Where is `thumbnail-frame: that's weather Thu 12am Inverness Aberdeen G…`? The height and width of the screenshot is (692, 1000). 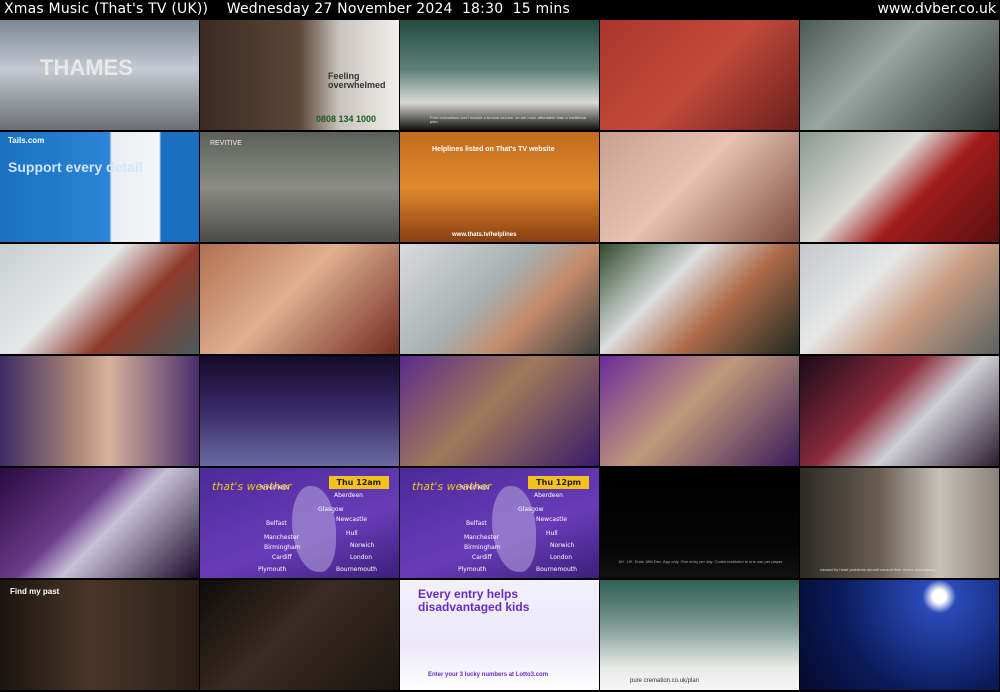
thumbnail-frame: that's weather Thu 12am Inverness Aberdeen G… is located at coordinates (299, 523).